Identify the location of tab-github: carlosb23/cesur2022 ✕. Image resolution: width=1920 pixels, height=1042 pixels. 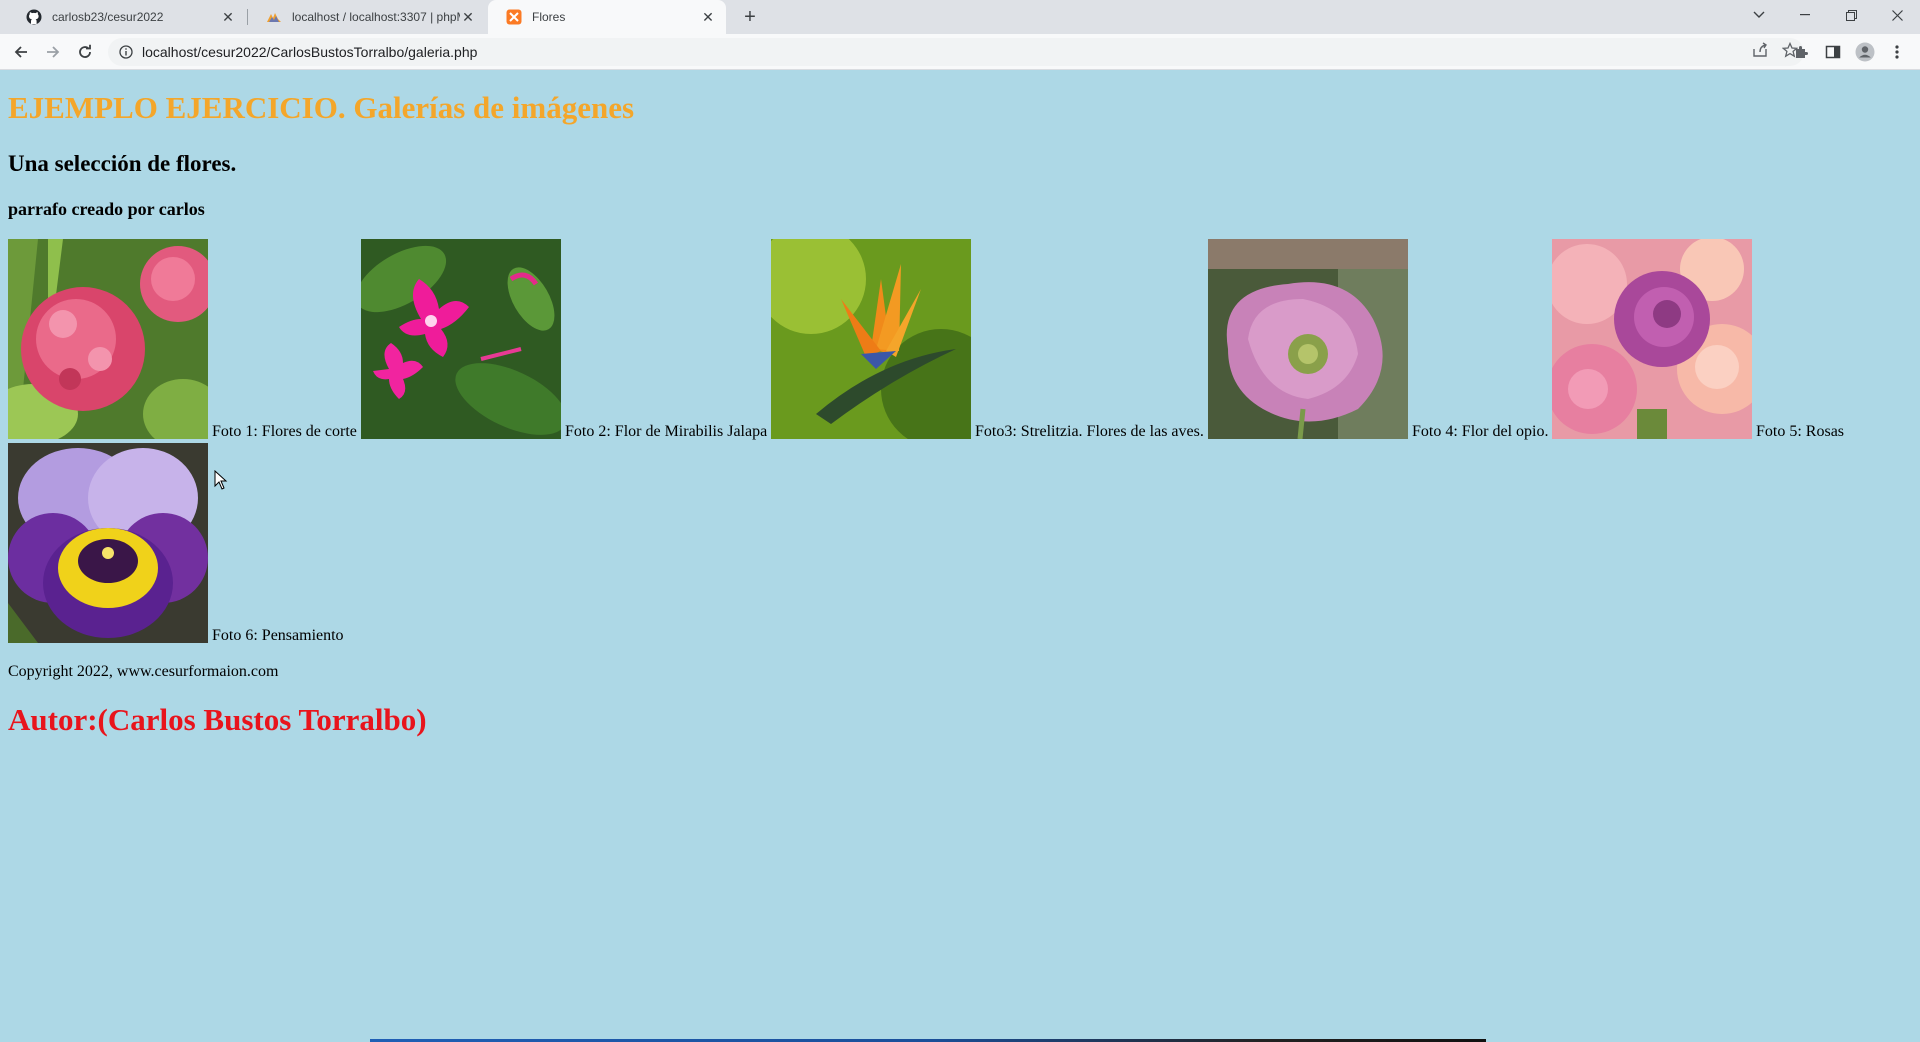
(127, 17).